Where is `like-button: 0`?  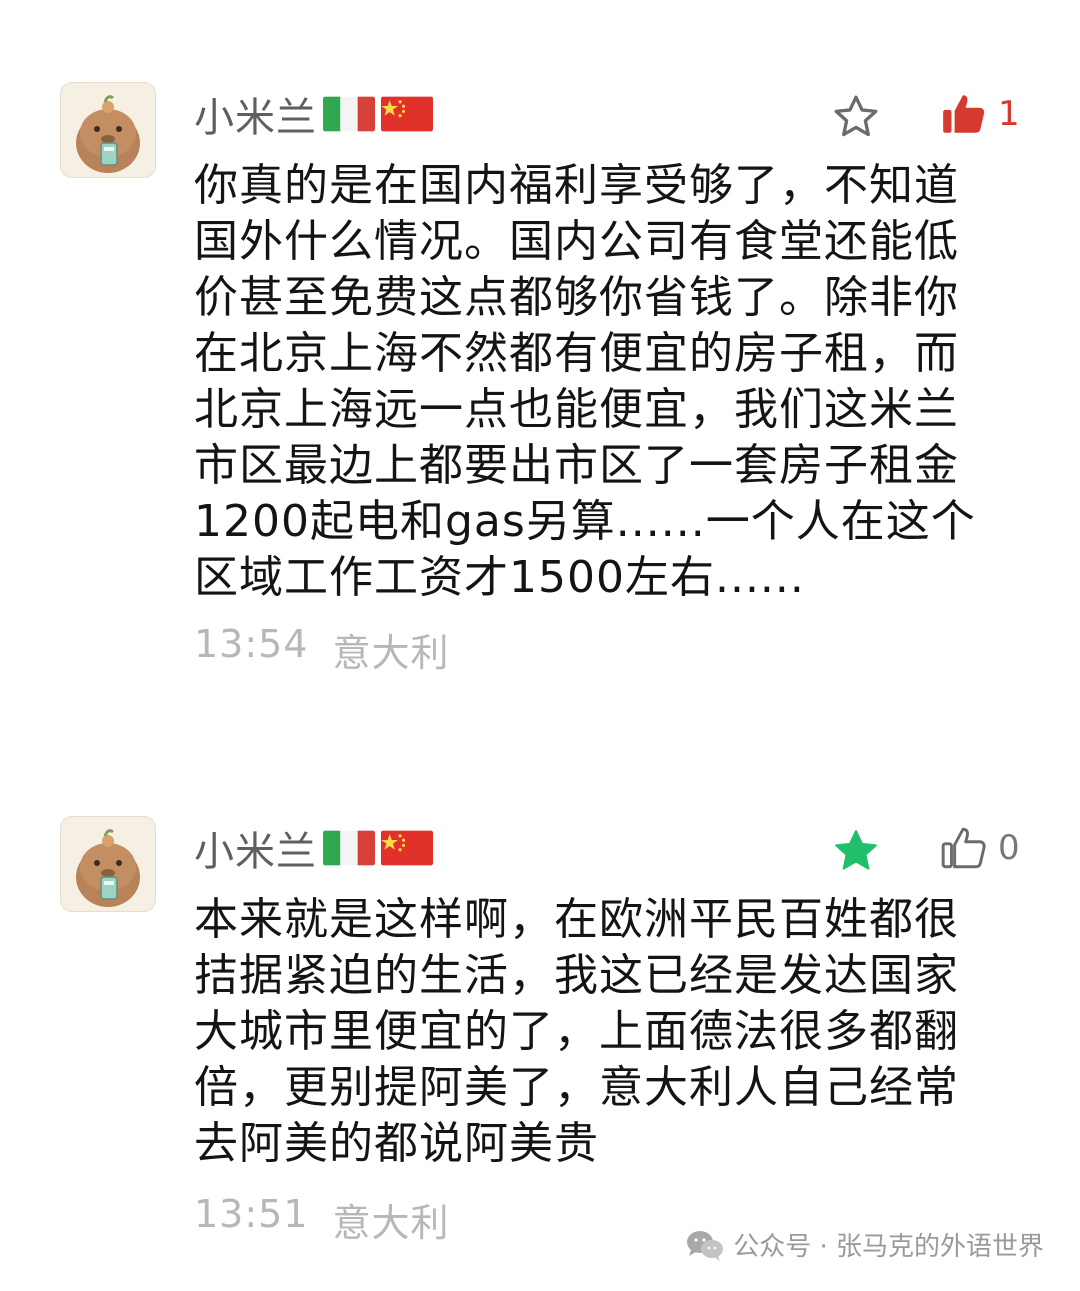
like-button: 0 is located at coordinates (979, 848).